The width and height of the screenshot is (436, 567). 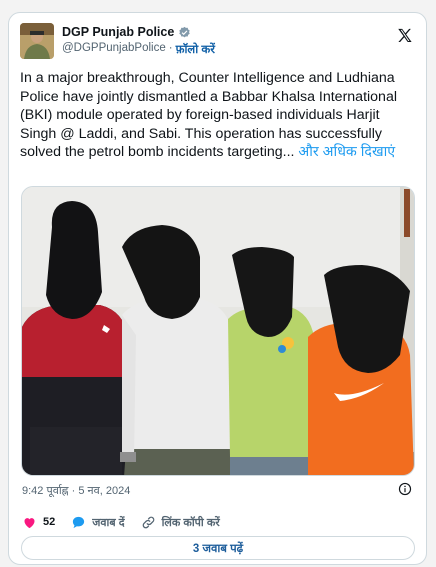 I want to click on info-icon, so click(x=405, y=489).